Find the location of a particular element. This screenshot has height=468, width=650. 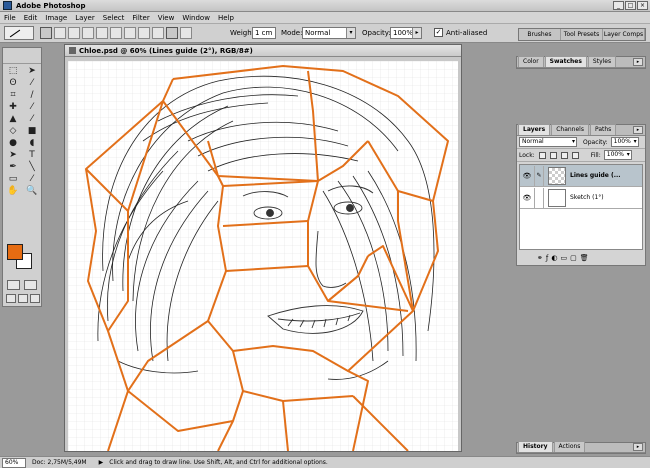

brush-tool-icon: ⁄ is located at coordinates (32, 107).